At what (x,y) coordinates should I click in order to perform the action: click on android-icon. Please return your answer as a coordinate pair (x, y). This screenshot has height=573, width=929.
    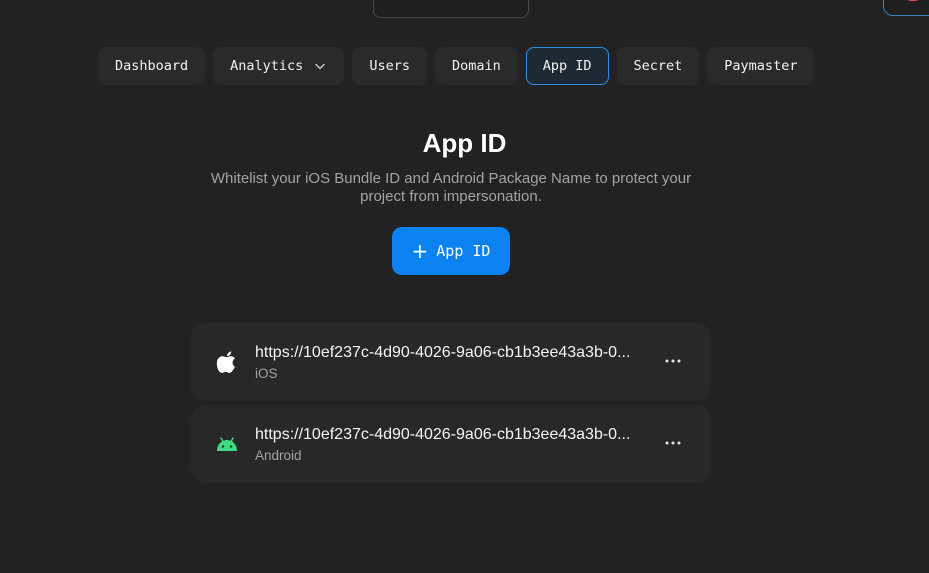
    Looking at the image, I should click on (227, 444).